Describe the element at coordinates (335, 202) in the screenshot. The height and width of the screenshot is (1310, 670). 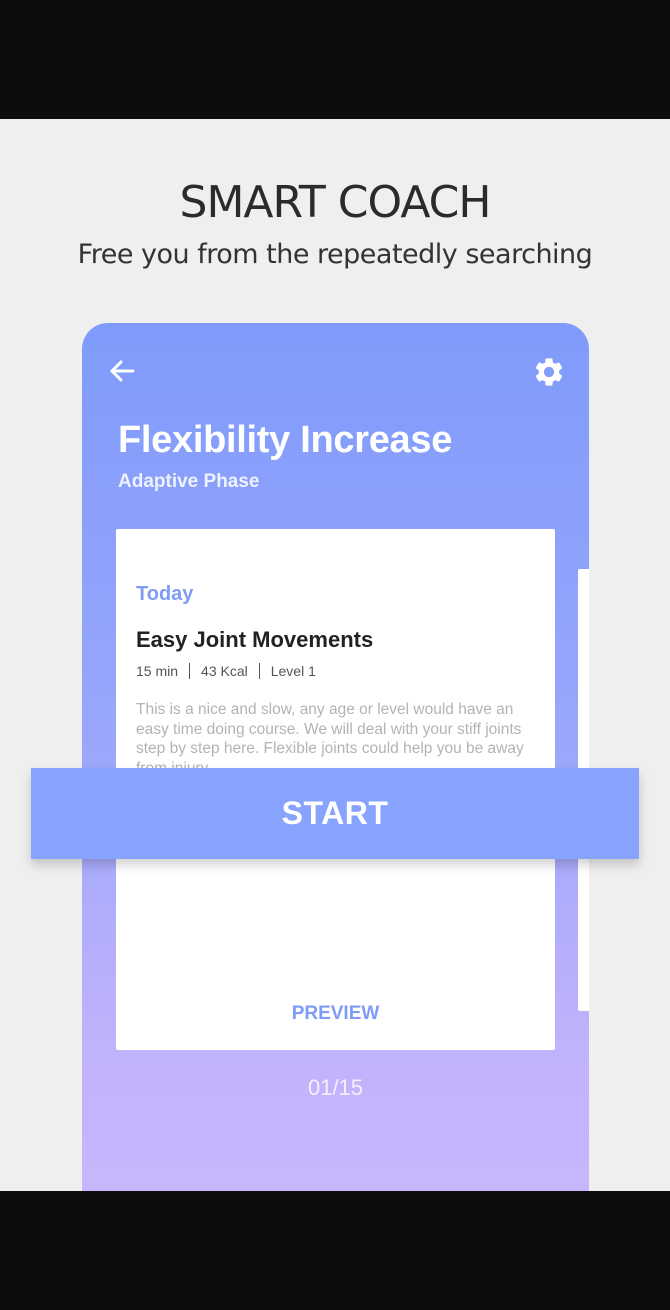
I see `promo-title: SMART COACH` at that location.